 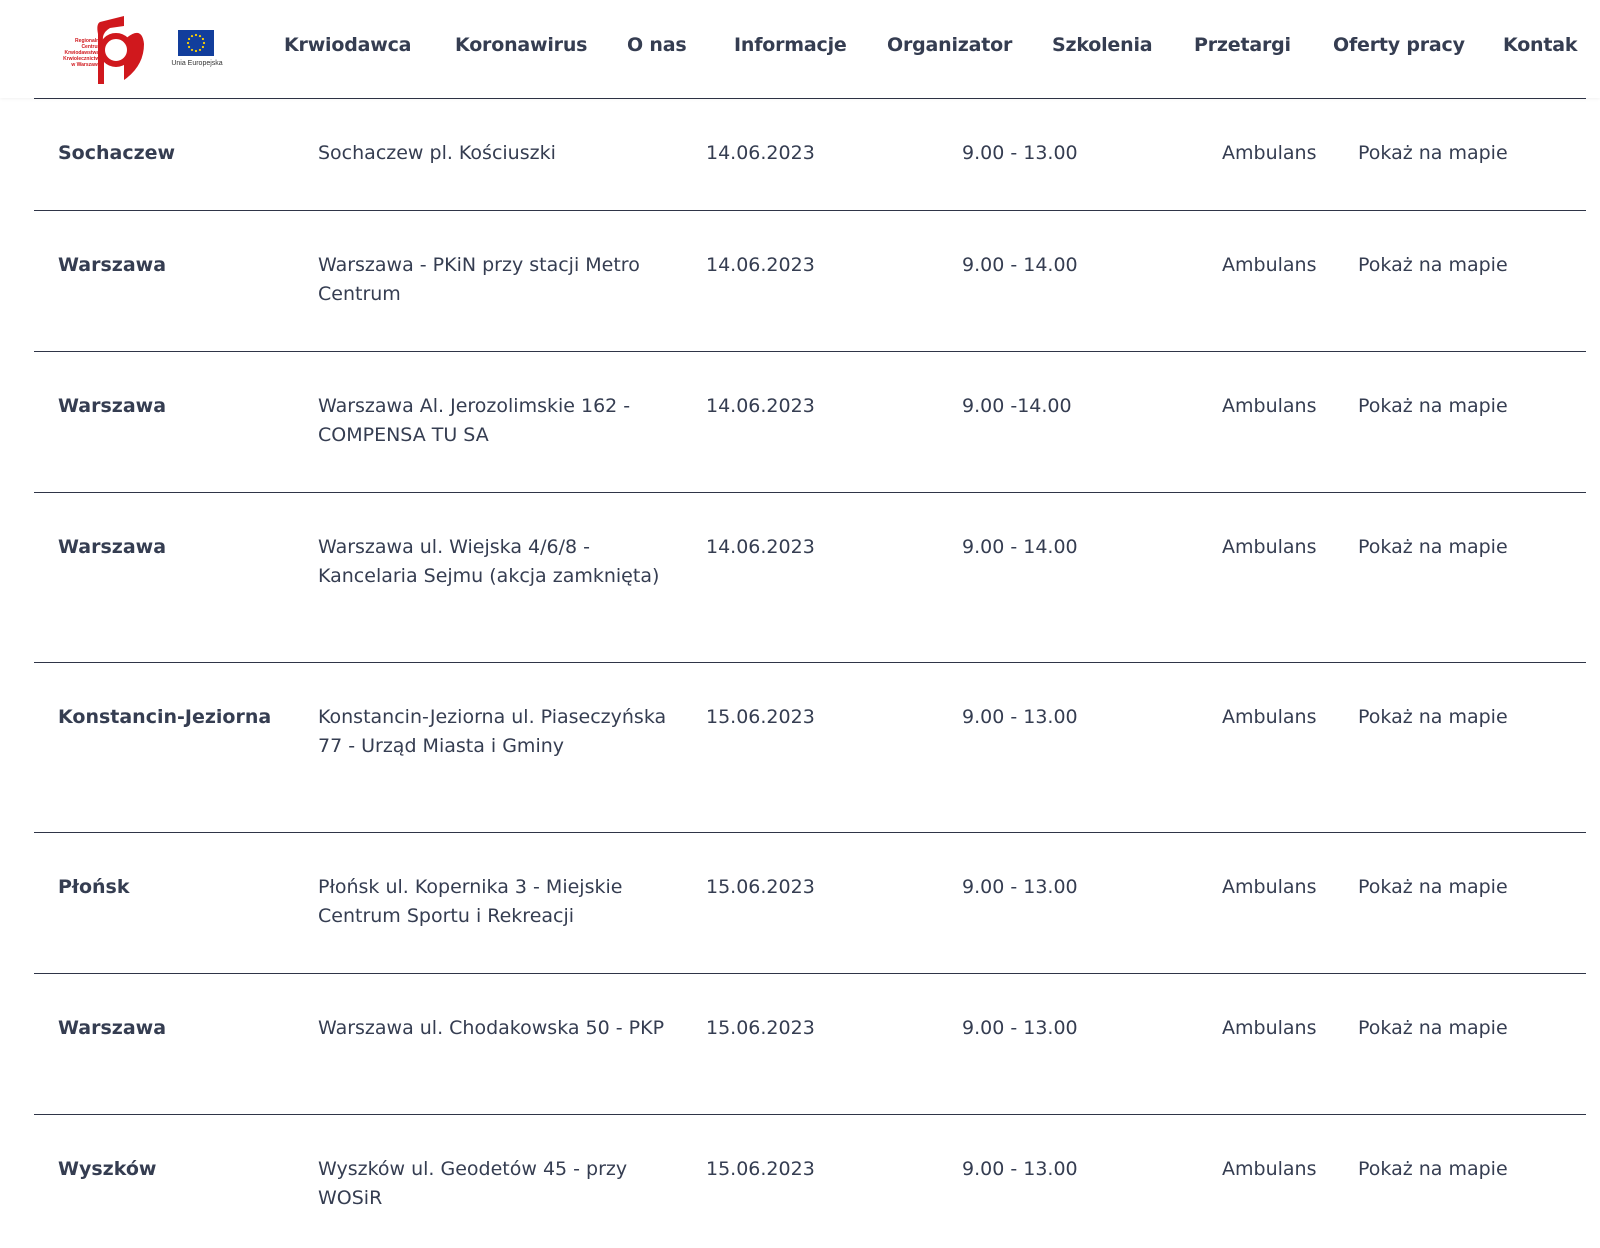 I want to click on nav-item-koronawirus: Koronawirus, so click(x=521, y=45).